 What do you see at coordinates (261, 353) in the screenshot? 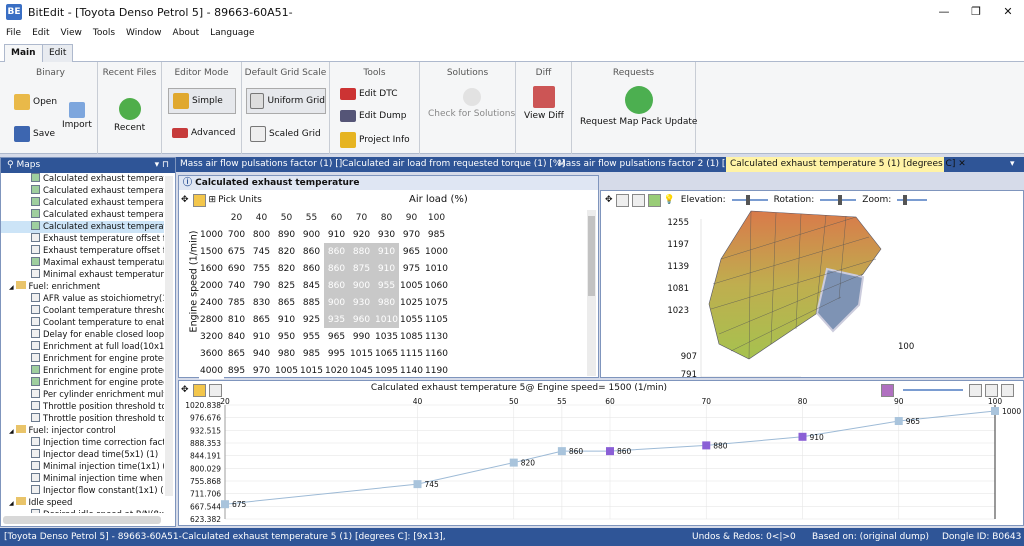
I see `grid-cell: 940` at bounding box center [261, 353].